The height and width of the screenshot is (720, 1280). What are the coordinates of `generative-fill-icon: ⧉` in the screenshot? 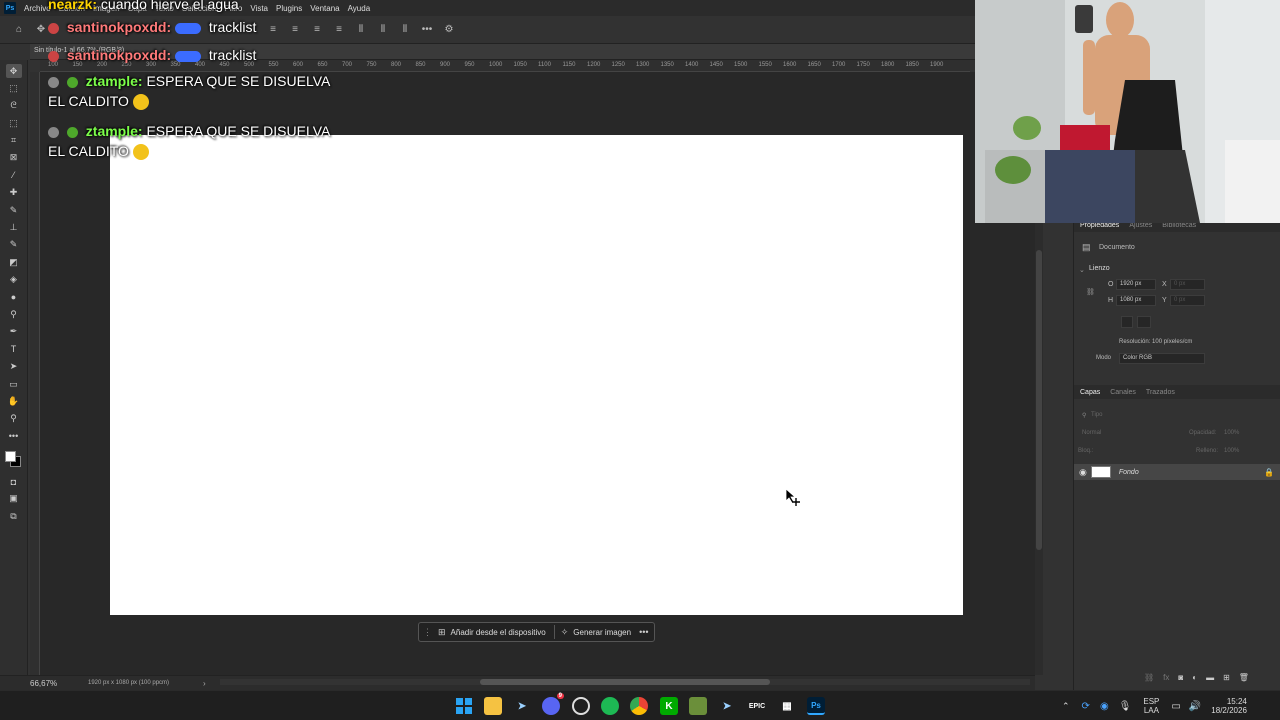 It's located at (14, 516).